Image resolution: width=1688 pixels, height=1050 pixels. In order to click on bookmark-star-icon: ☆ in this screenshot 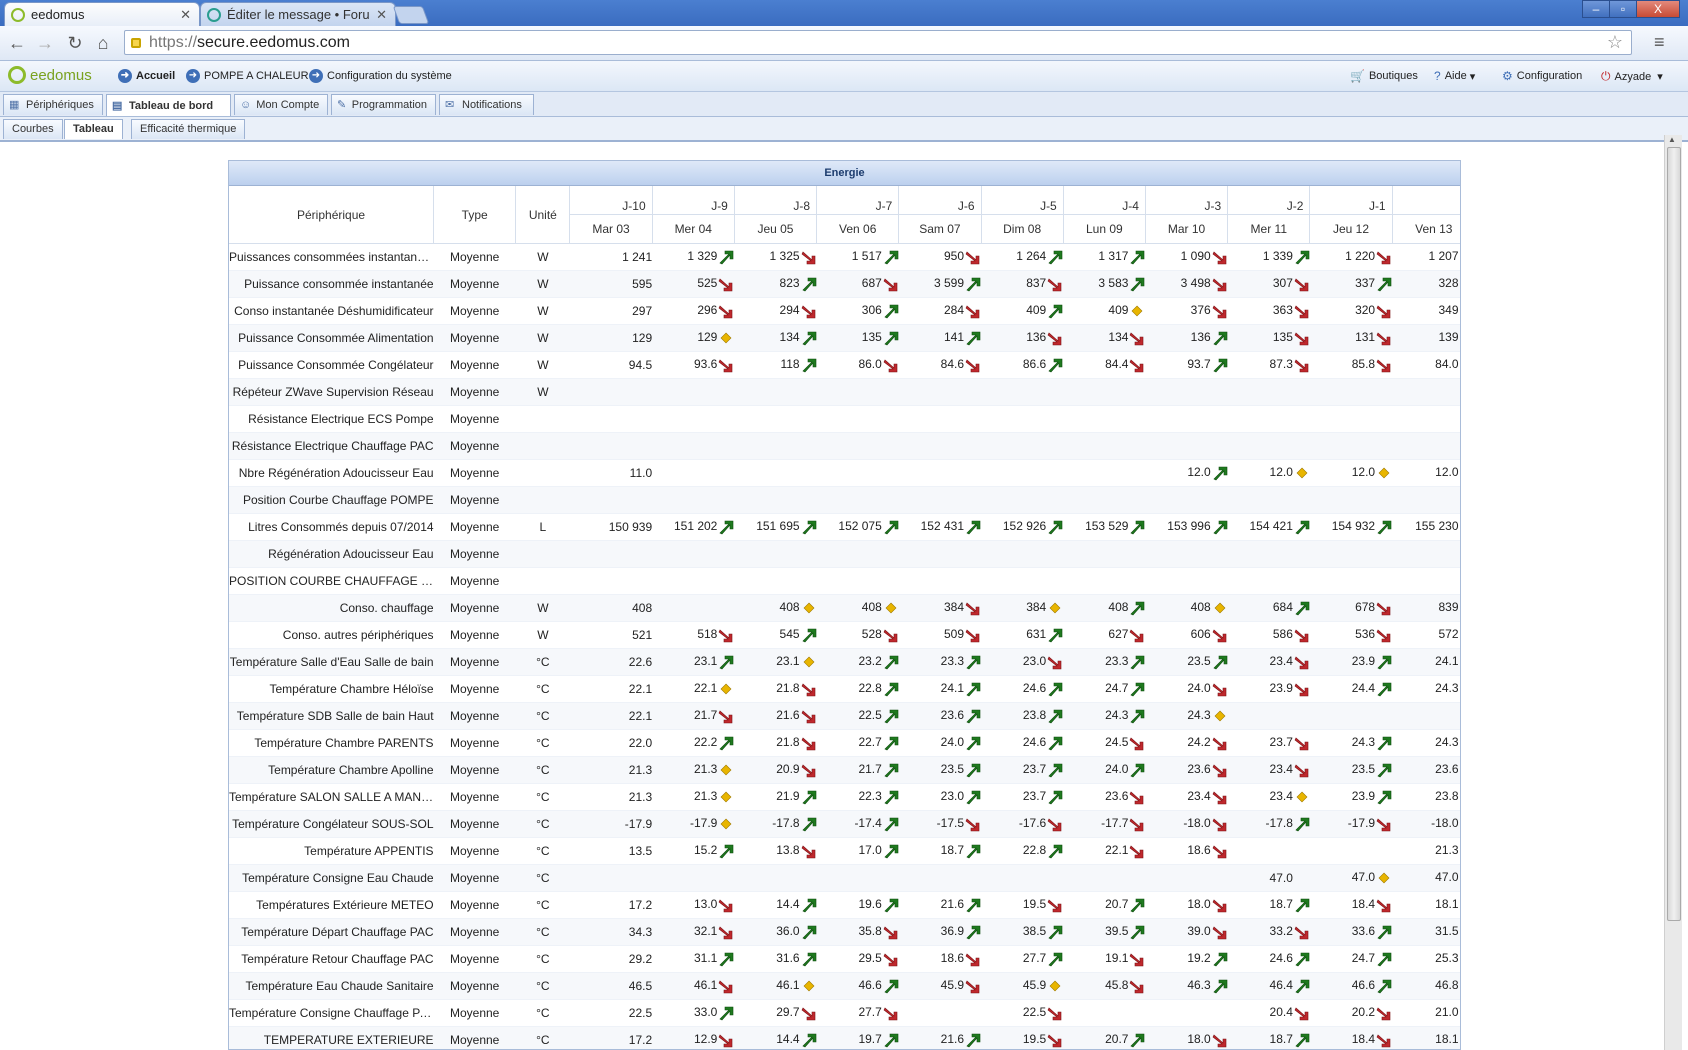, I will do `click(1615, 42)`.